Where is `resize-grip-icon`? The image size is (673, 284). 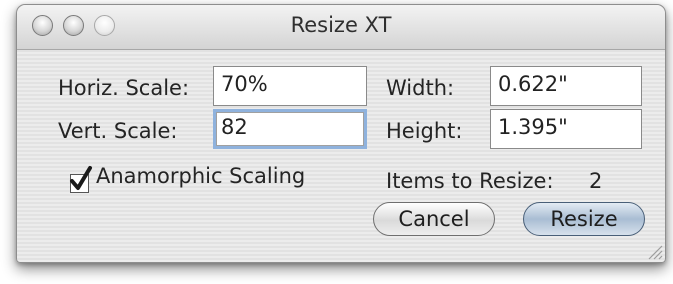
resize-grip-icon is located at coordinates (654, 251).